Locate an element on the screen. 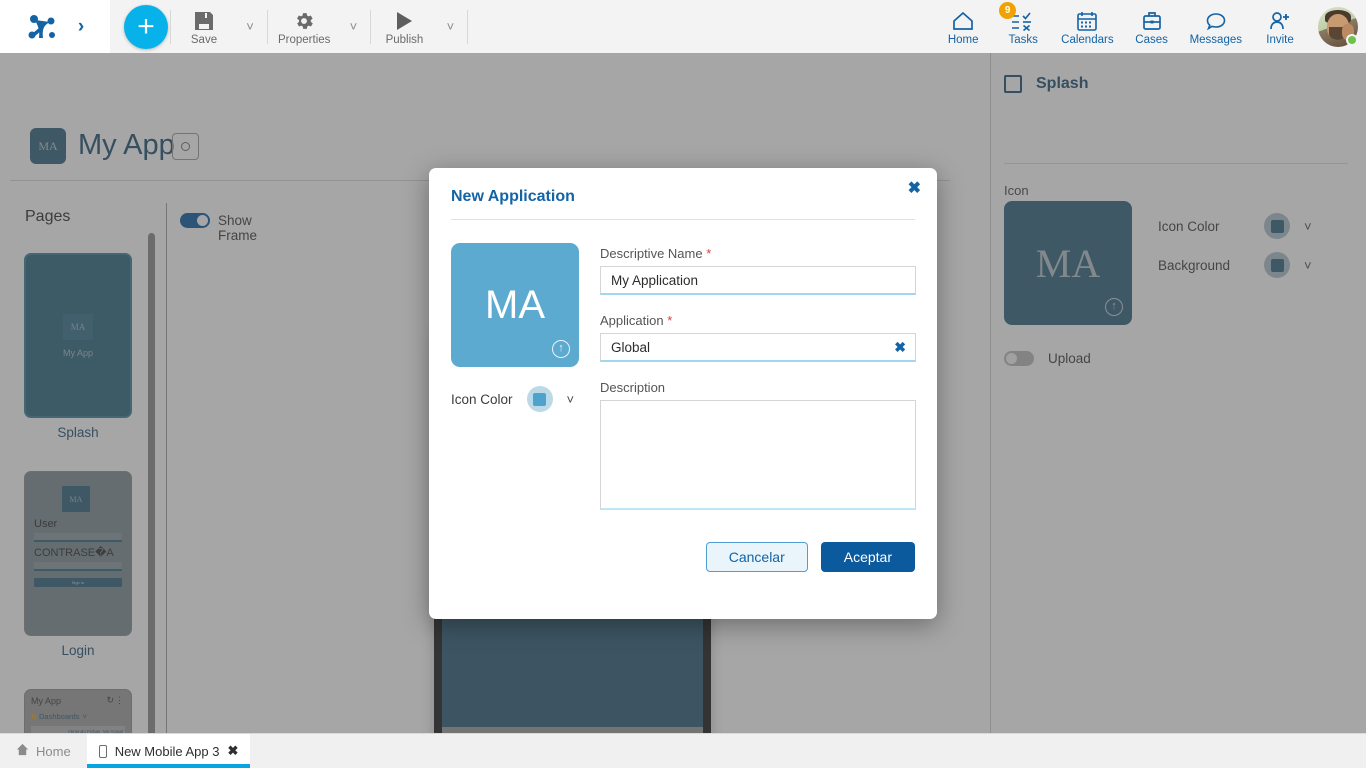 The height and width of the screenshot is (768, 1366). nav-messages-button: Messages is located at coordinates (1216, 26).